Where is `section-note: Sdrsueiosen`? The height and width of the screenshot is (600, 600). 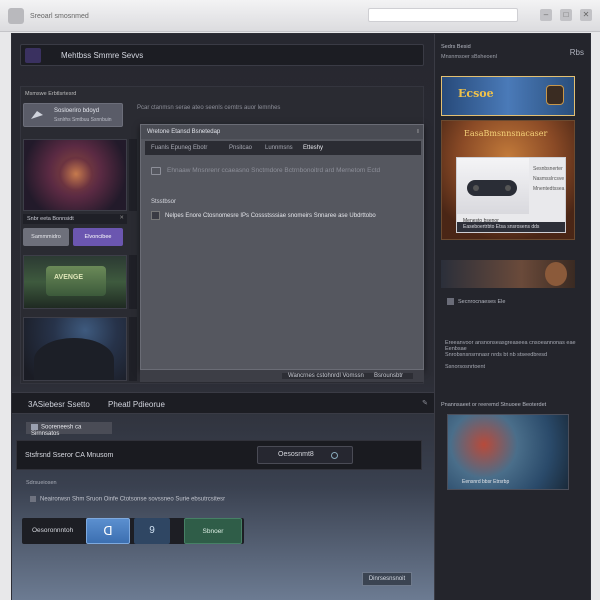 section-note: Sdrsueiosen is located at coordinates (41, 483).